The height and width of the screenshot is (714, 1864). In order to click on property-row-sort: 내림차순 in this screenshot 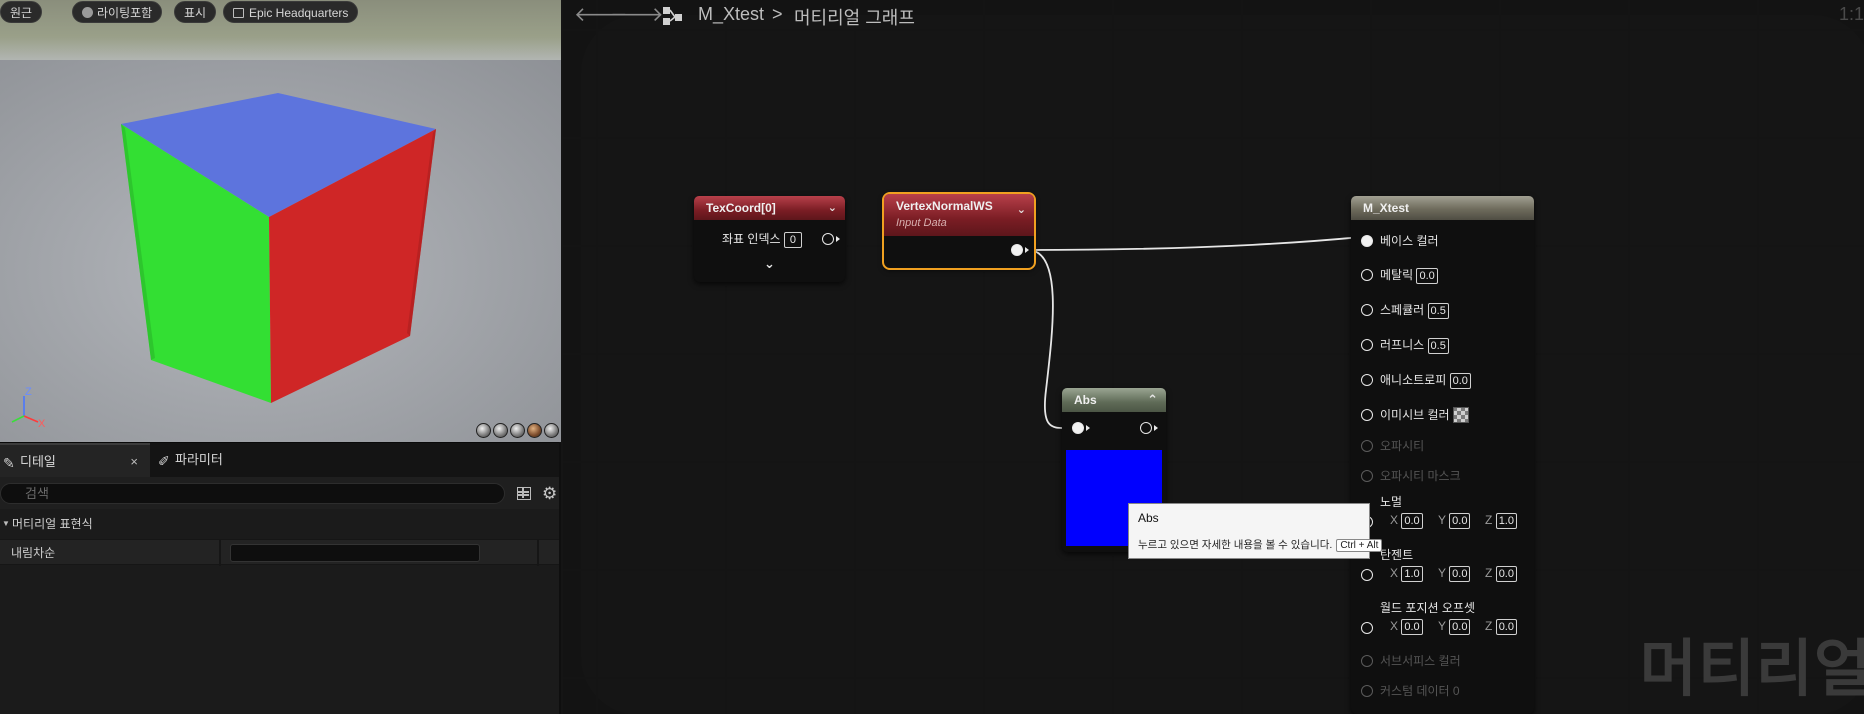, I will do `click(279, 552)`.